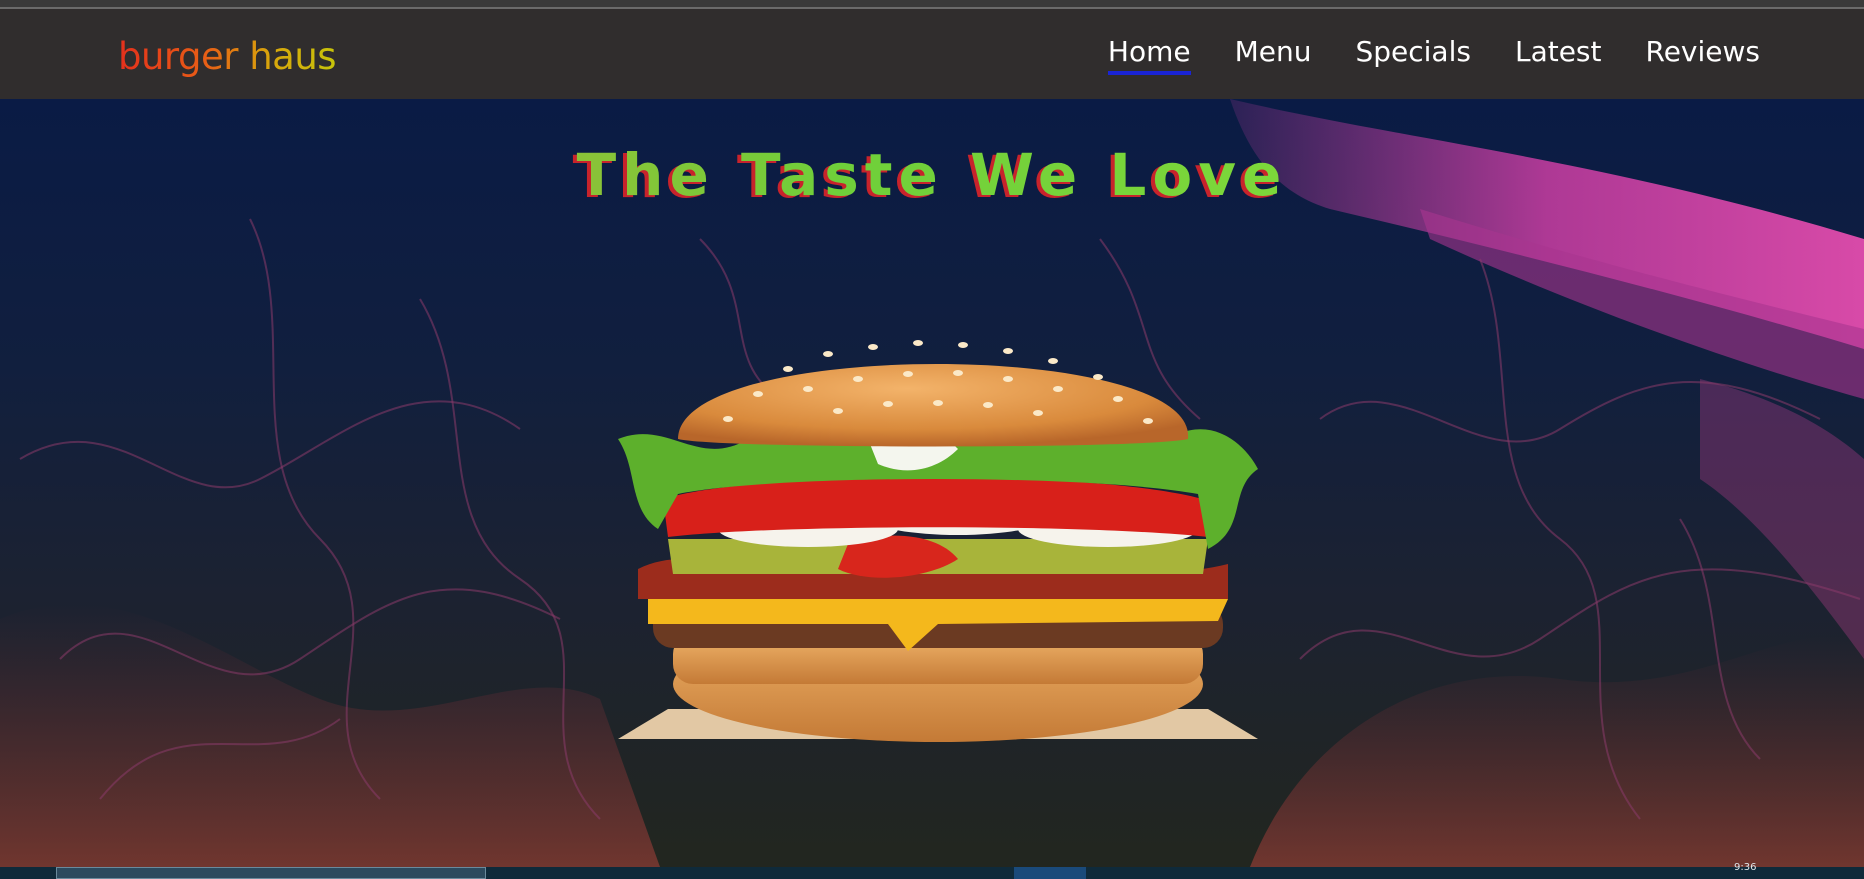 Image resolution: width=1864 pixels, height=879 pixels. What do you see at coordinates (271, 873) in the screenshot?
I see `taskbar-search-box` at bounding box center [271, 873].